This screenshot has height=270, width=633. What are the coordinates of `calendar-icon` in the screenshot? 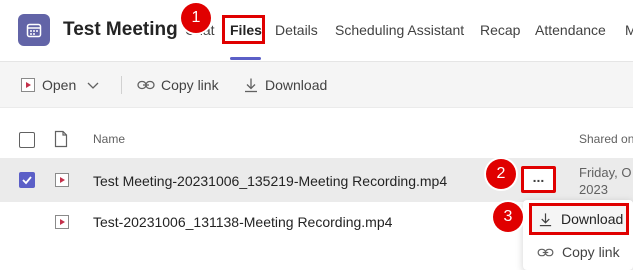 It's located at (34, 30).